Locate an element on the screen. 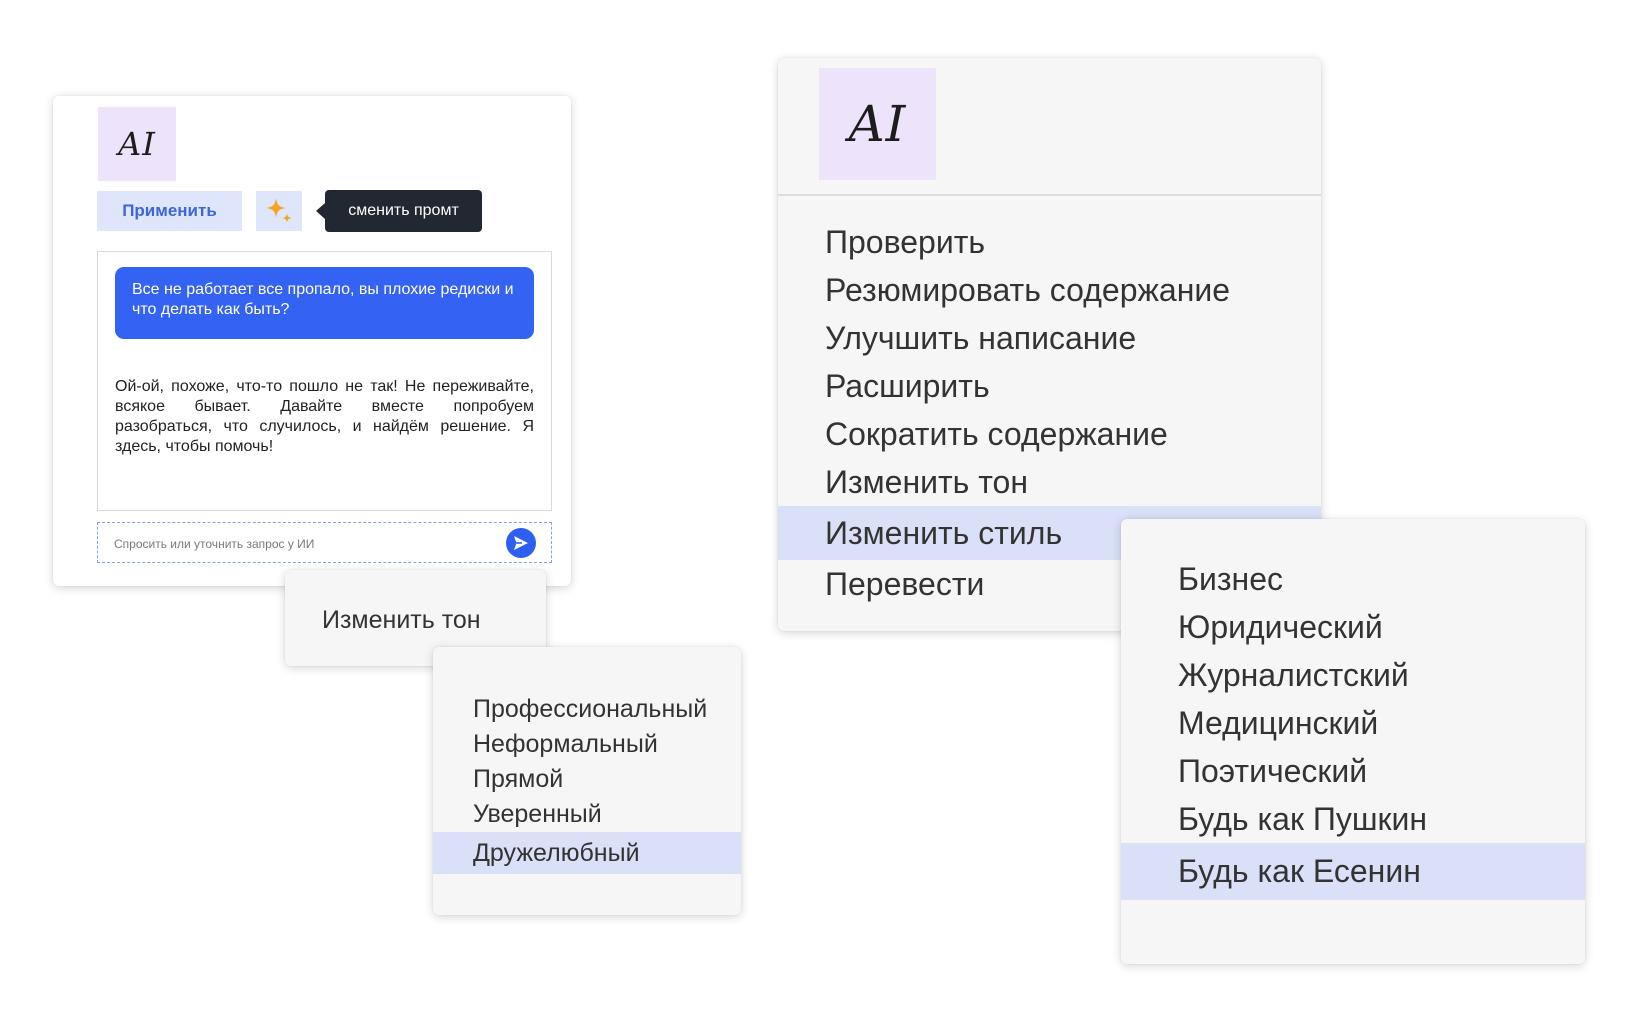 This screenshot has height=1011, width=1649. ask-ai-input-container is located at coordinates (324, 542).